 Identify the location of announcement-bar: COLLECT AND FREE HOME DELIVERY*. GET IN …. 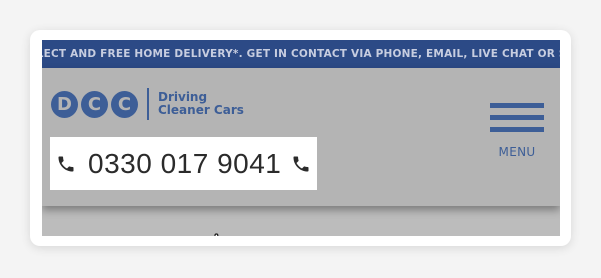
(301, 54).